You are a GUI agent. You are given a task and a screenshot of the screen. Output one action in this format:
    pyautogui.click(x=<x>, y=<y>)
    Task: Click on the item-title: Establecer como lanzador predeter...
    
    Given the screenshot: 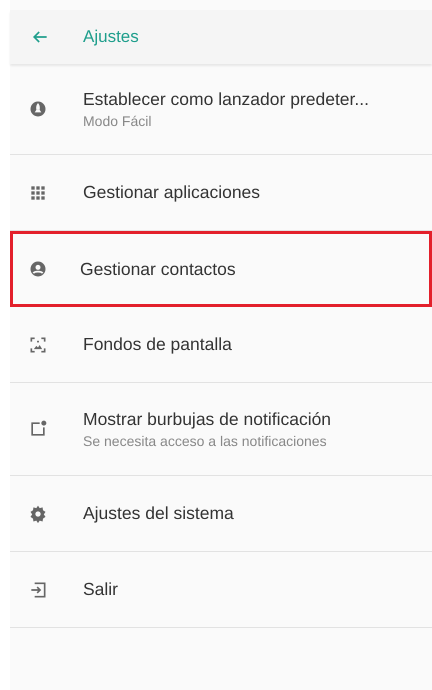 What is the action you would take?
    pyautogui.click(x=226, y=99)
    